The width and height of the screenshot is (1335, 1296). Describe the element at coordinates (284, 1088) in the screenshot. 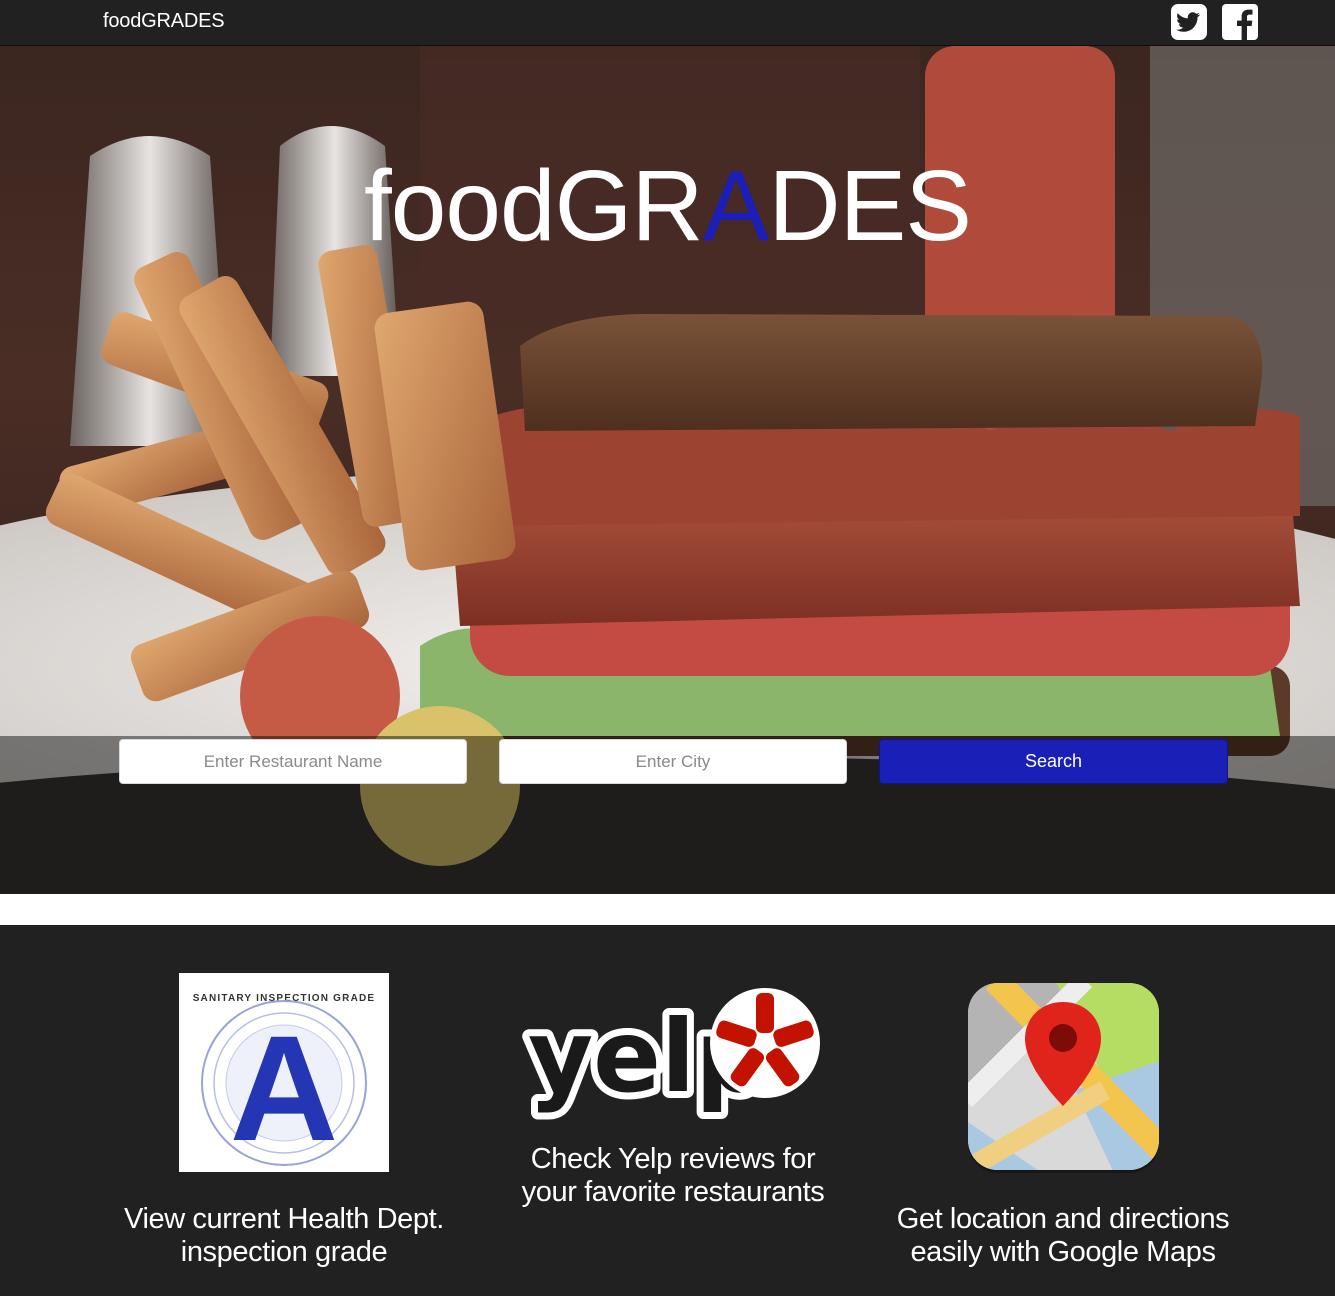

I see `grade-letter: A` at that location.